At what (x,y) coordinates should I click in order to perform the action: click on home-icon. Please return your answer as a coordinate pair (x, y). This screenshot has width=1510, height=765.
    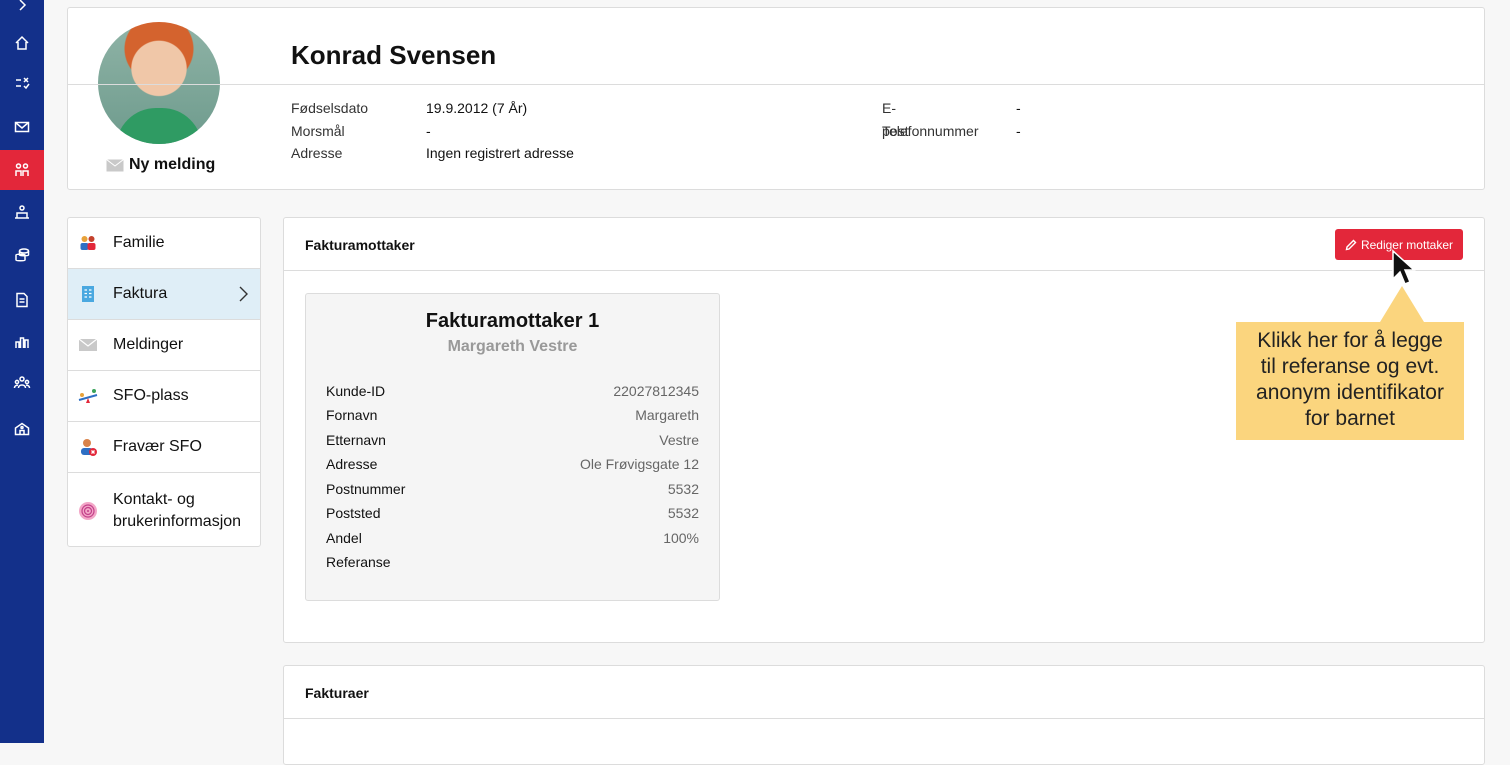
    Looking at the image, I should click on (22, 43).